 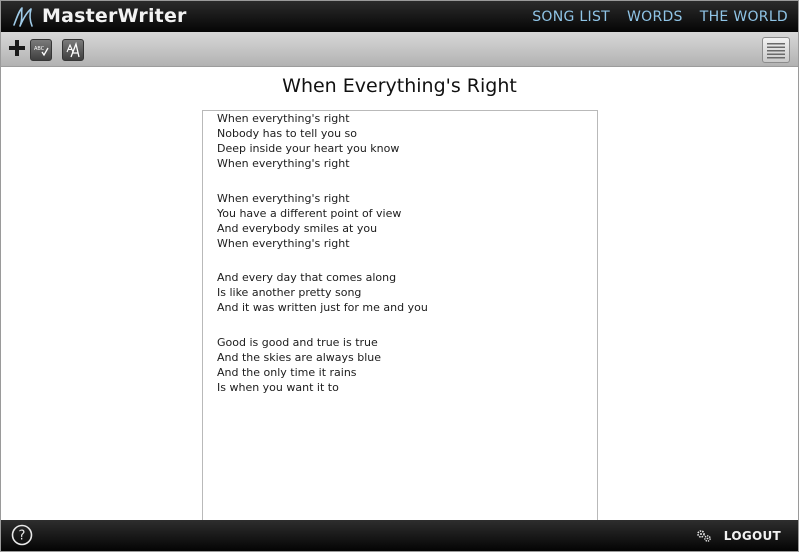 What do you see at coordinates (287, 133) in the screenshot?
I see `lyric-line: Nobody has to tell you so` at bounding box center [287, 133].